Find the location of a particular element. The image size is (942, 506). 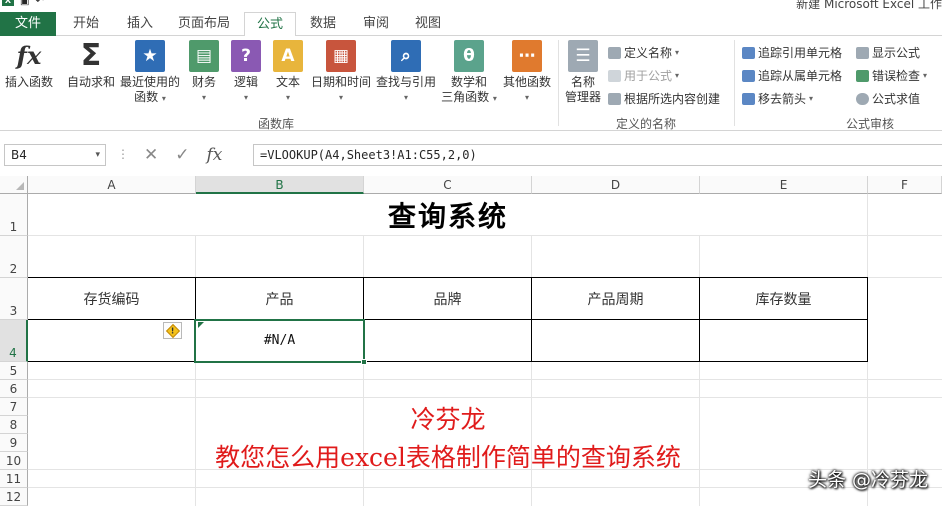

confirm-icon: ✓ is located at coordinates (182, 155).